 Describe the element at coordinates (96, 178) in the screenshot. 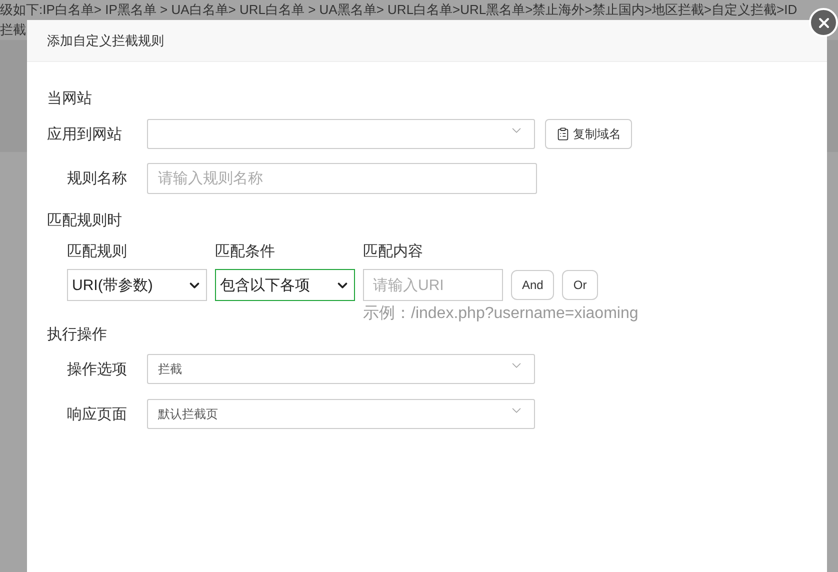

I see `field-label: 规则名称` at that location.